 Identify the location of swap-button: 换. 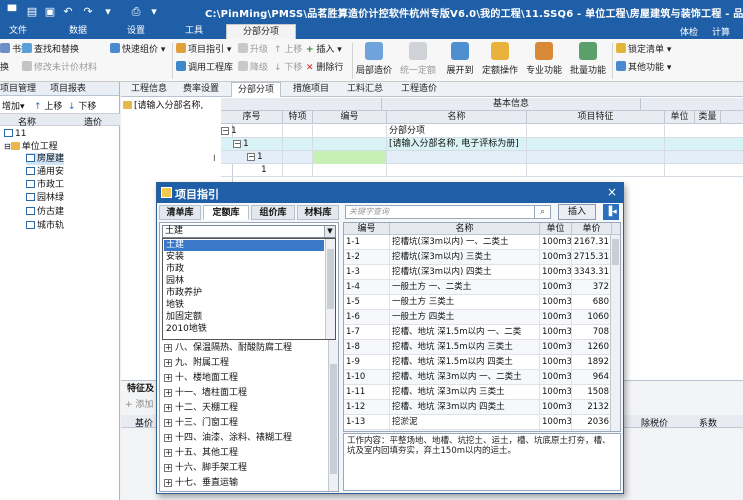
(4, 68).